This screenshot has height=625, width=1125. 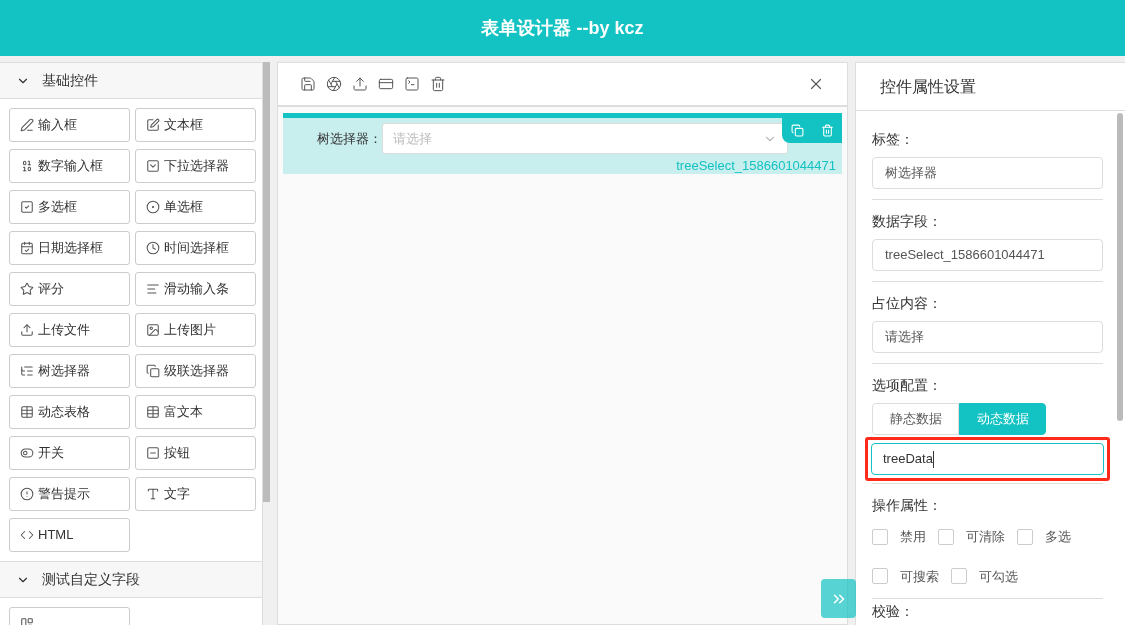 I want to click on collapse-button, so click(x=838, y=598).